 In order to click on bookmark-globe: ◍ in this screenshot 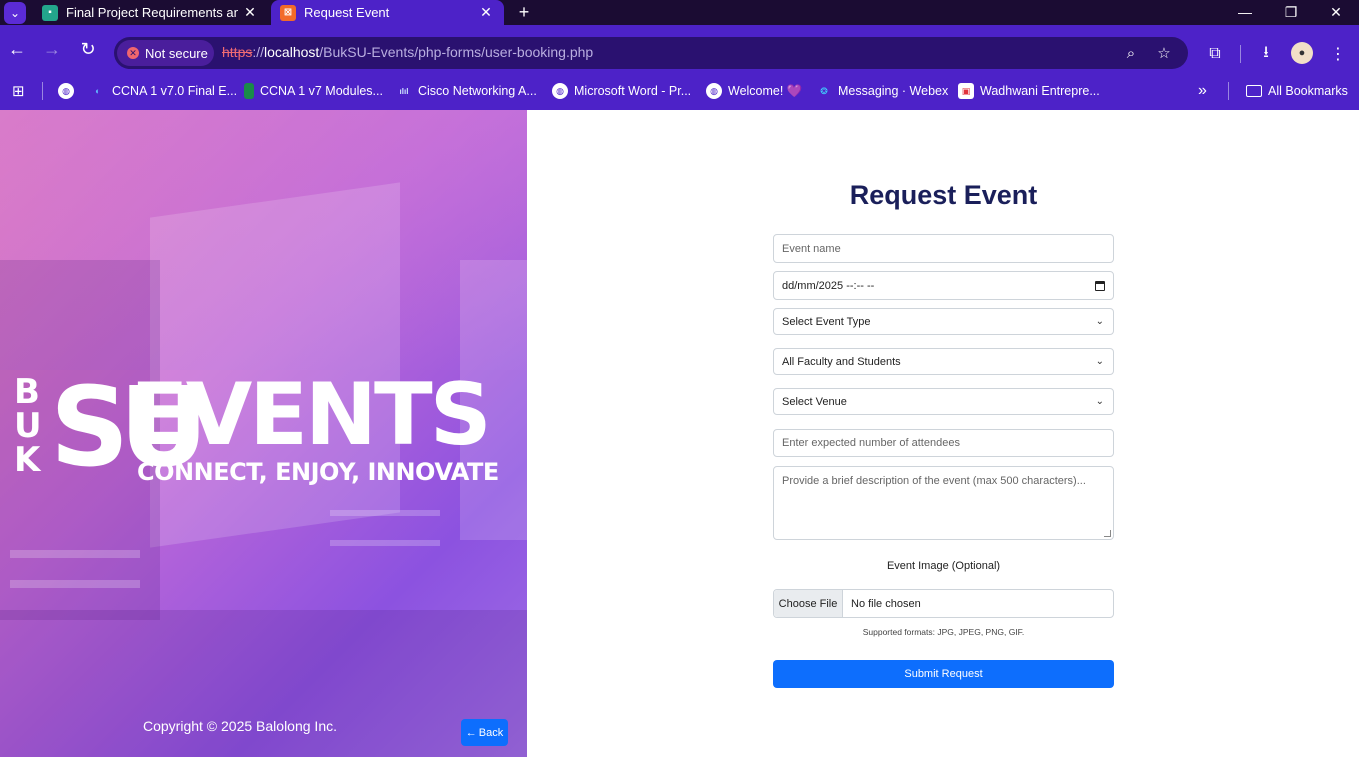, I will do `click(69, 91)`.